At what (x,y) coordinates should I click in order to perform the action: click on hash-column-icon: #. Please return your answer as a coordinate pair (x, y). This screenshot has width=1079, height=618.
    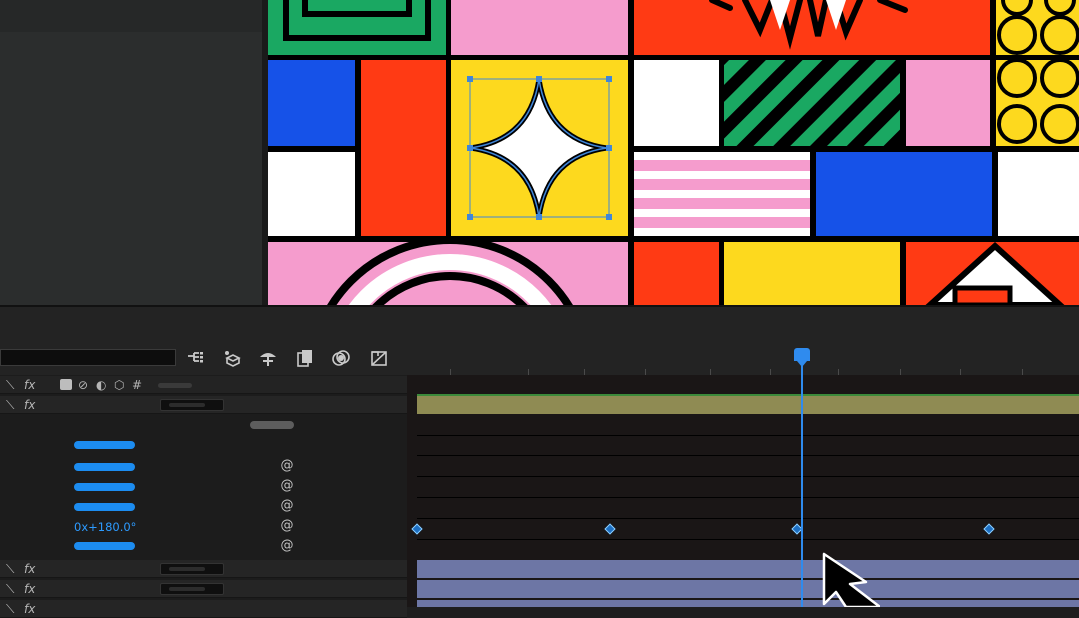
    Looking at the image, I should click on (137, 385).